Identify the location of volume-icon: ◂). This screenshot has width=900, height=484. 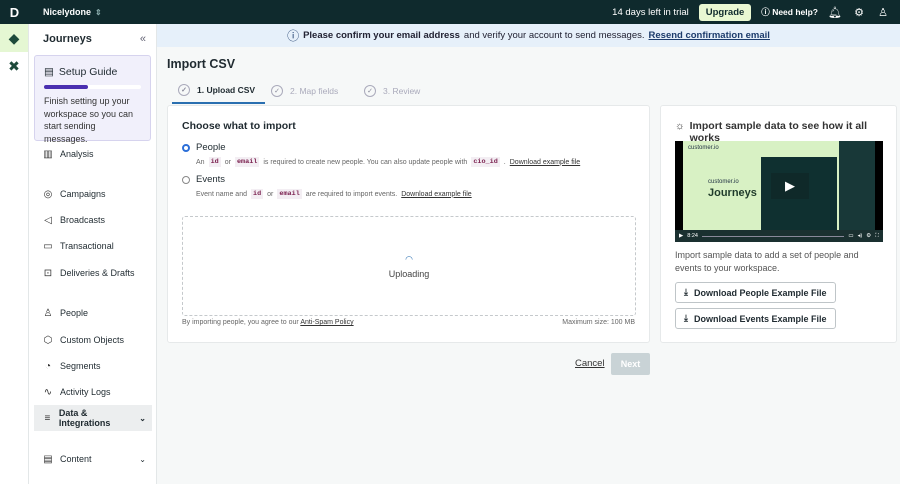
(860, 236).